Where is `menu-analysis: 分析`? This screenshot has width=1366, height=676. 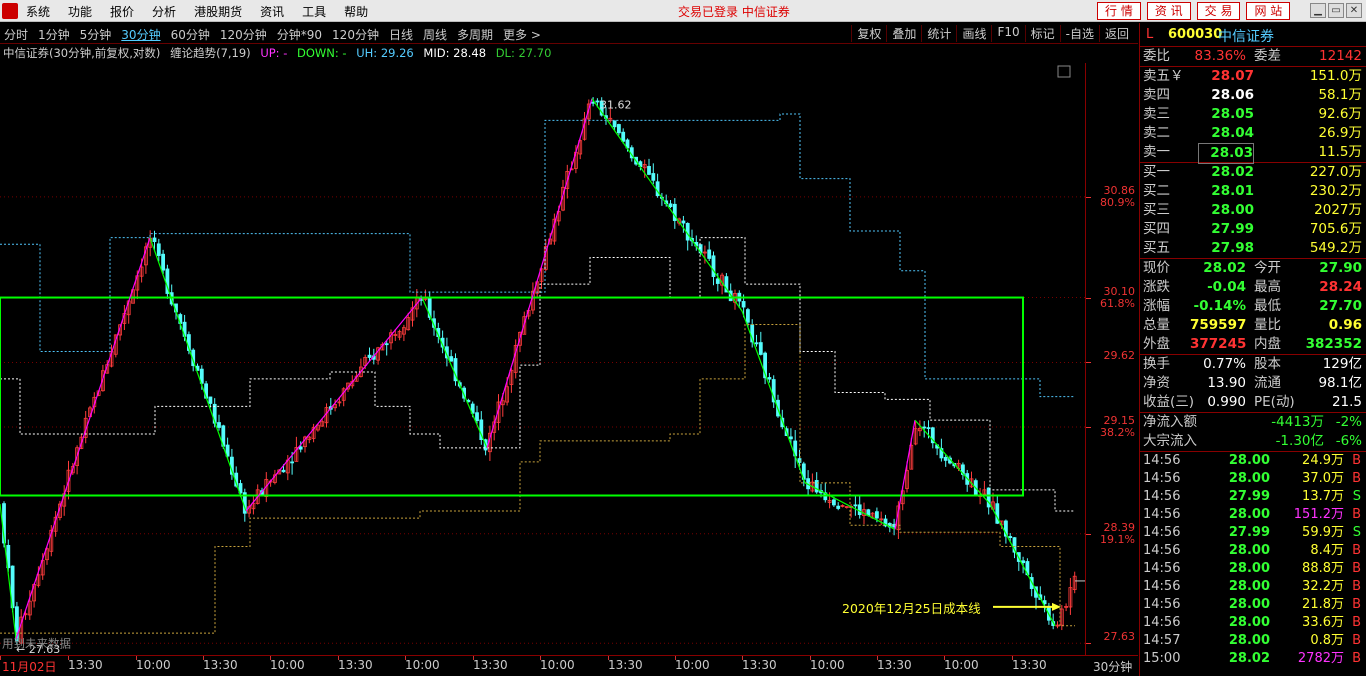 menu-analysis: 分析 is located at coordinates (164, 11).